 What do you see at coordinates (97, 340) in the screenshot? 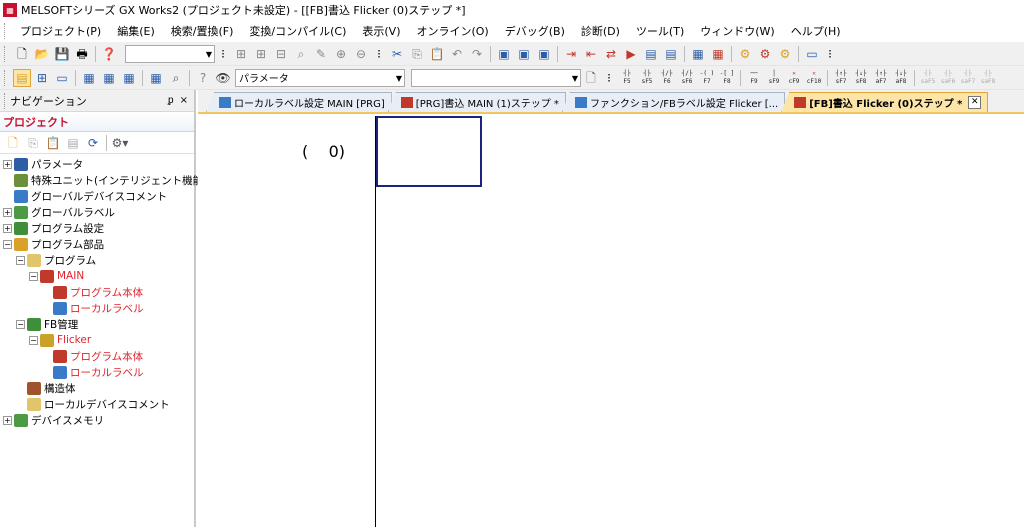
I see `tree-item: − Flicker` at bounding box center [97, 340].